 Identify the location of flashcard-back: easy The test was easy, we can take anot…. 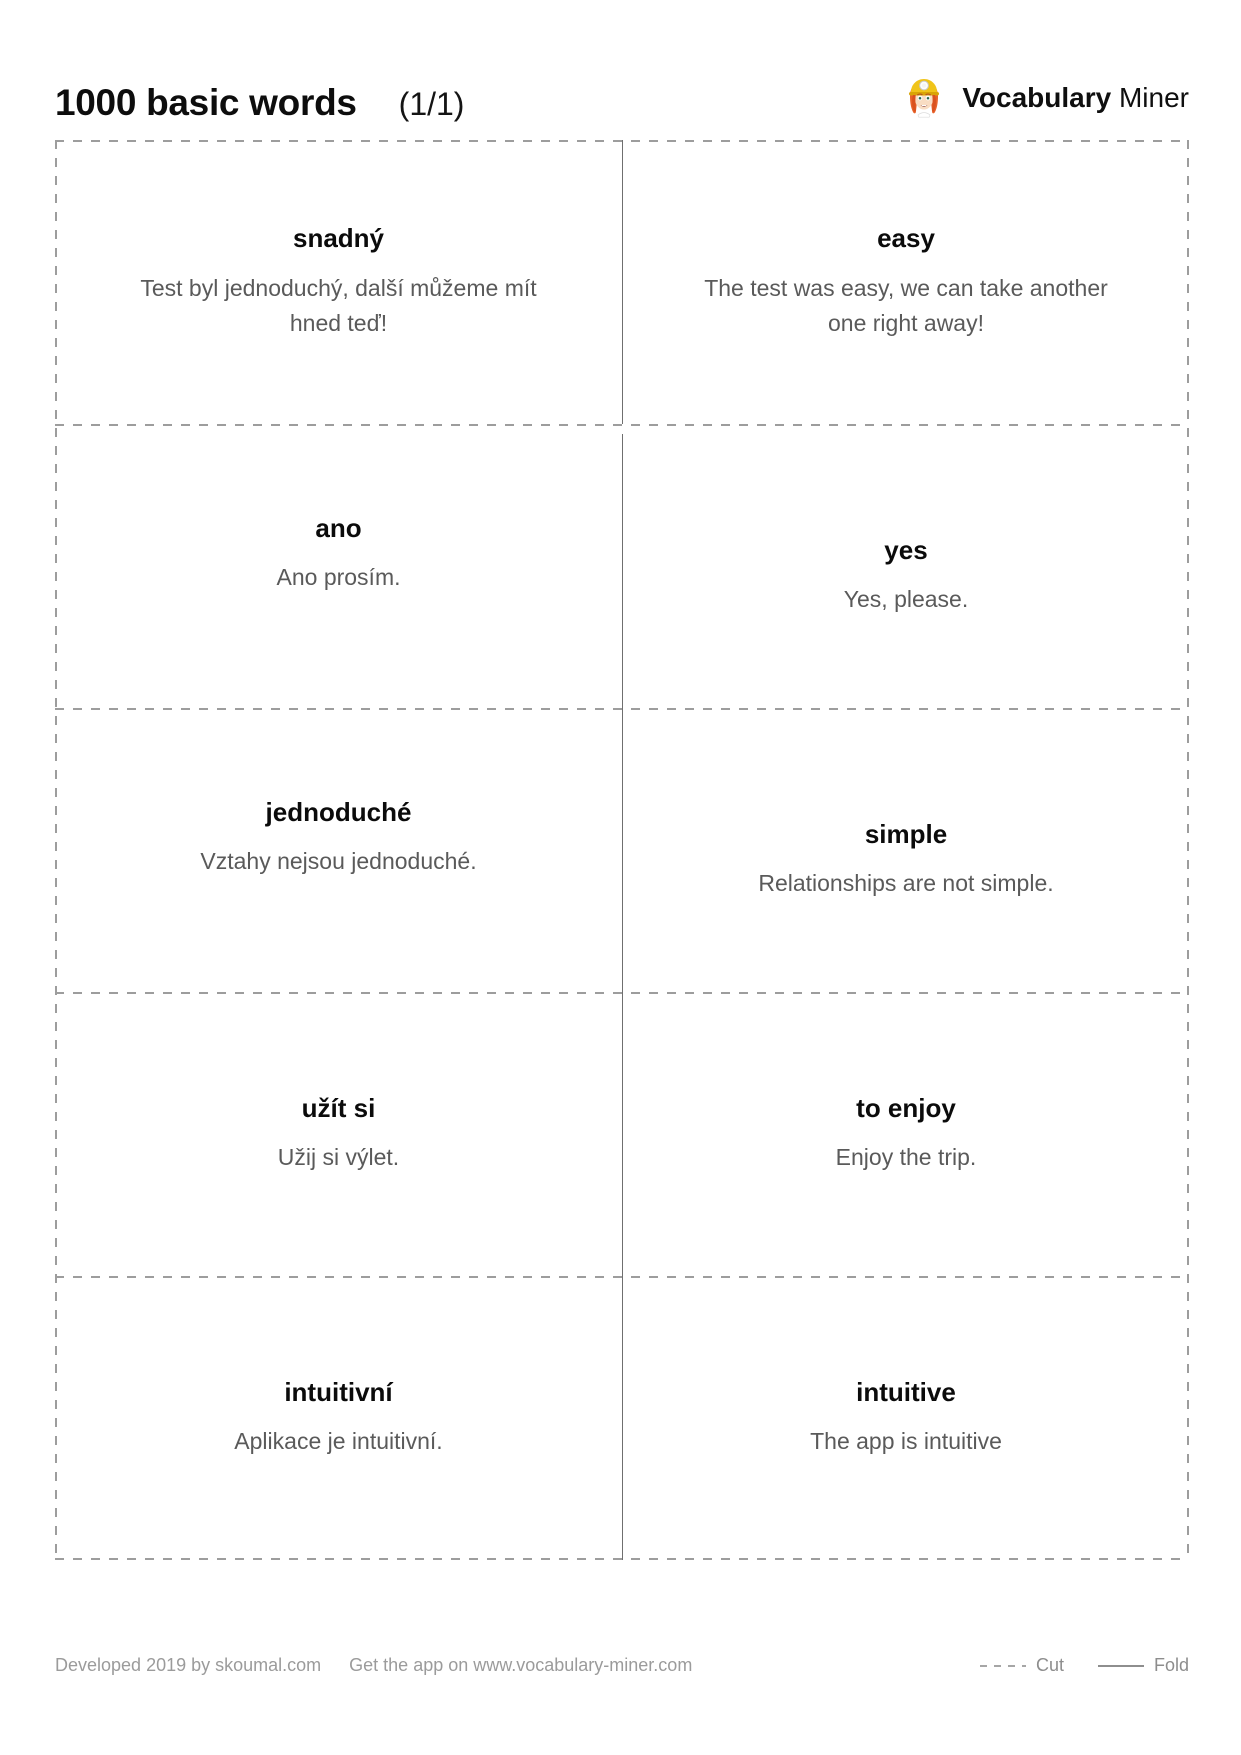
(905, 282).